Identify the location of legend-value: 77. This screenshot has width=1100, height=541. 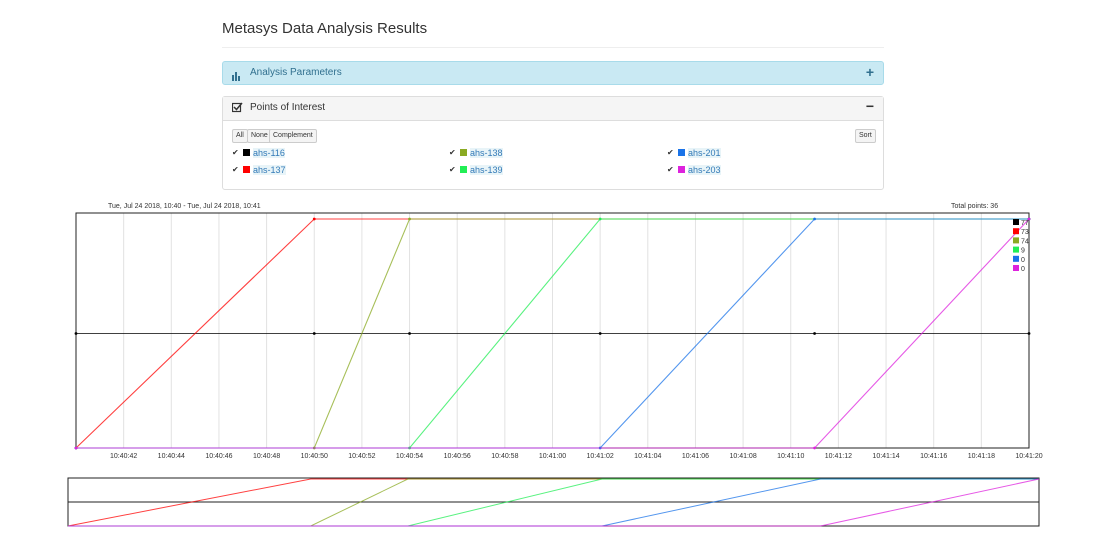
(1025, 223).